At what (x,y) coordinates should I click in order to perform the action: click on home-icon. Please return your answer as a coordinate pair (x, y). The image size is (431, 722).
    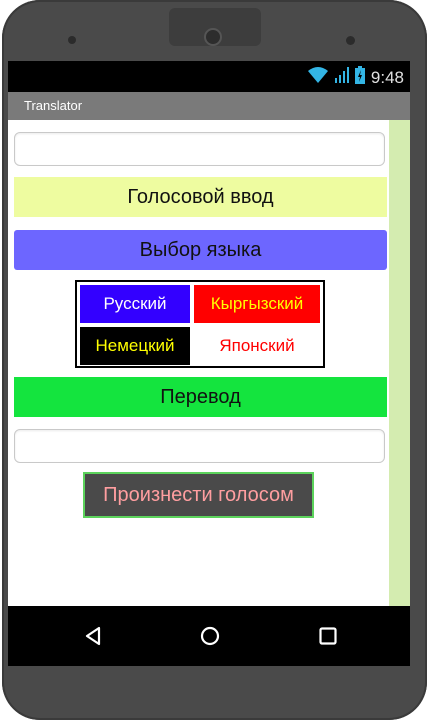
    Looking at the image, I should click on (210, 638).